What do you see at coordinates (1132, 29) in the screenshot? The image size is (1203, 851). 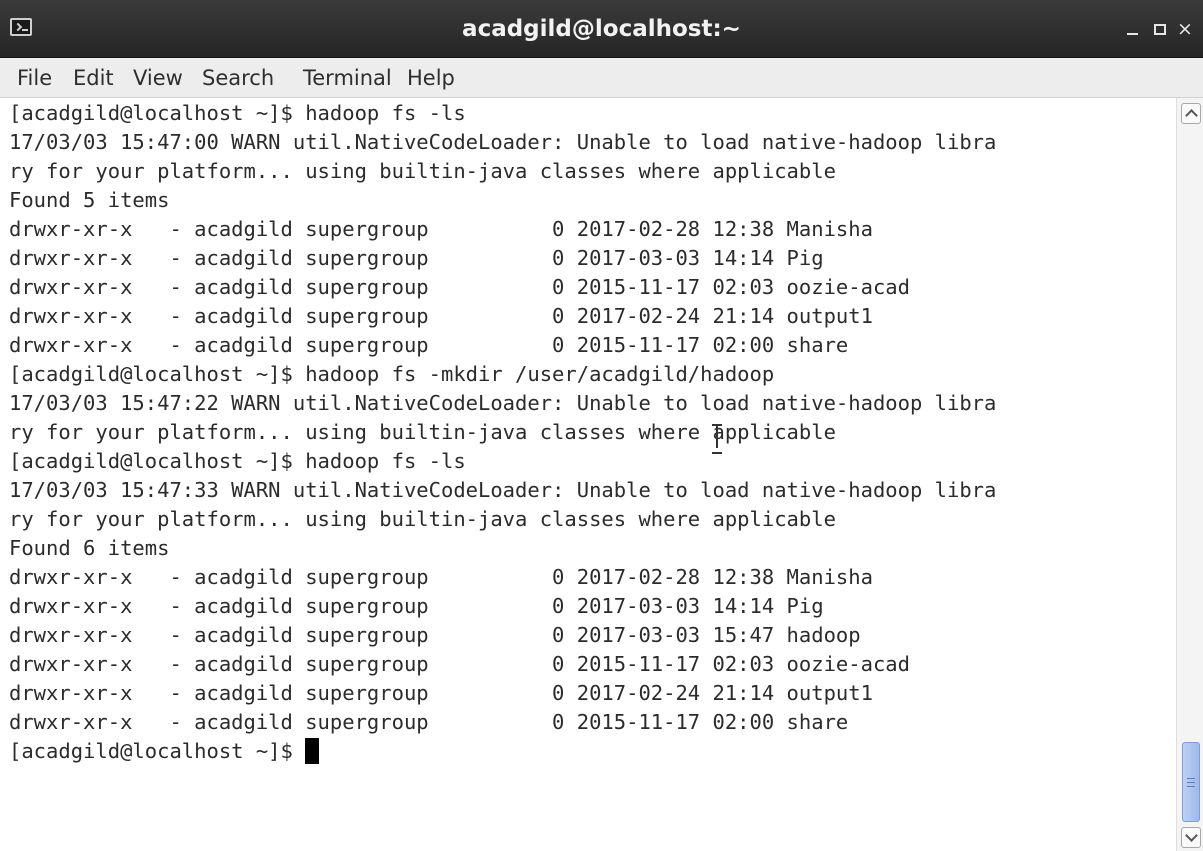 I see `minimize-button` at bounding box center [1132, 29].